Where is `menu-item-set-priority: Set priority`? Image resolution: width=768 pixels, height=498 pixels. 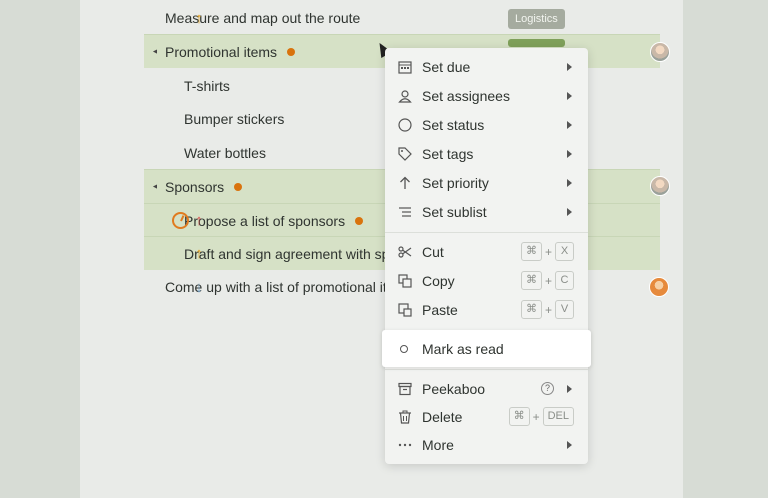
menu-item-set-priority: Set priority is located at coordinates (486, 182).